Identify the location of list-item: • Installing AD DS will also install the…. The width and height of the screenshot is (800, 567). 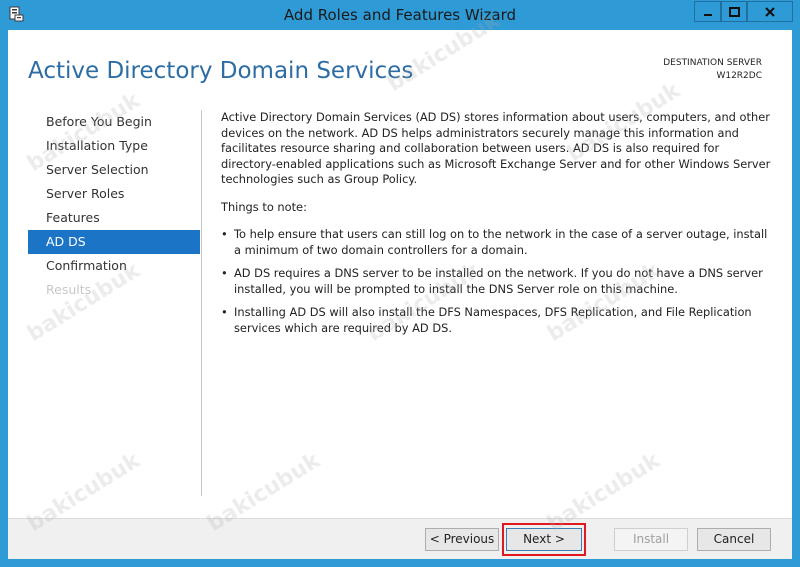
(497, 320).